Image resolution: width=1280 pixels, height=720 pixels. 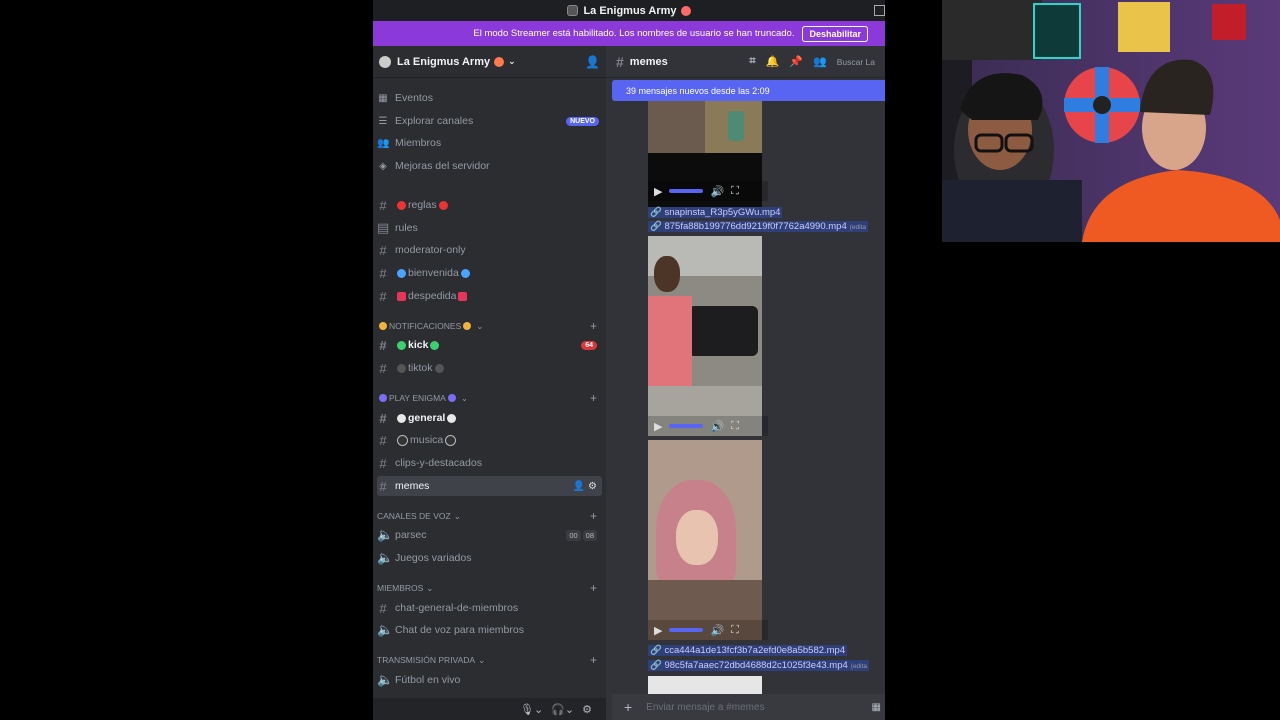 What do you see at coordinates (433, 273) in the screenshot?
I see `channel-label: bienvenida` at bounding box center [433, 273].